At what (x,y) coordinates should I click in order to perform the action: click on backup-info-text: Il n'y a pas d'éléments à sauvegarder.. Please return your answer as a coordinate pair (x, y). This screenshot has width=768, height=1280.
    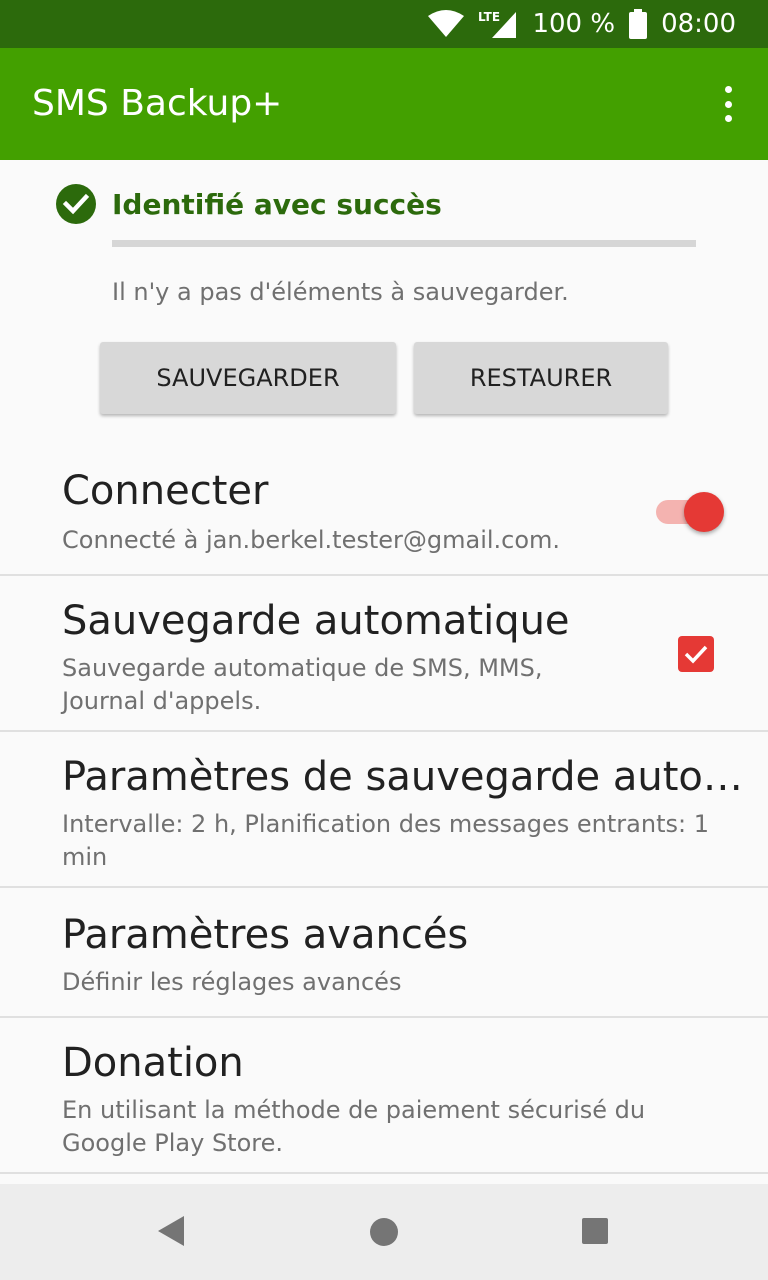
    Looking at the image, I should click on (340, 292).